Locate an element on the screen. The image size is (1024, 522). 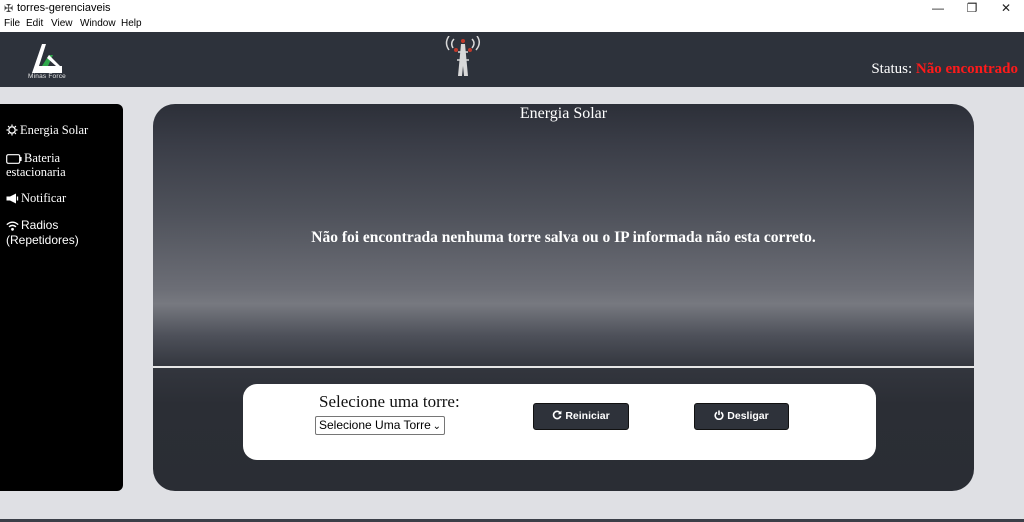
menu-window: Window is located at coordinates (98, 23).